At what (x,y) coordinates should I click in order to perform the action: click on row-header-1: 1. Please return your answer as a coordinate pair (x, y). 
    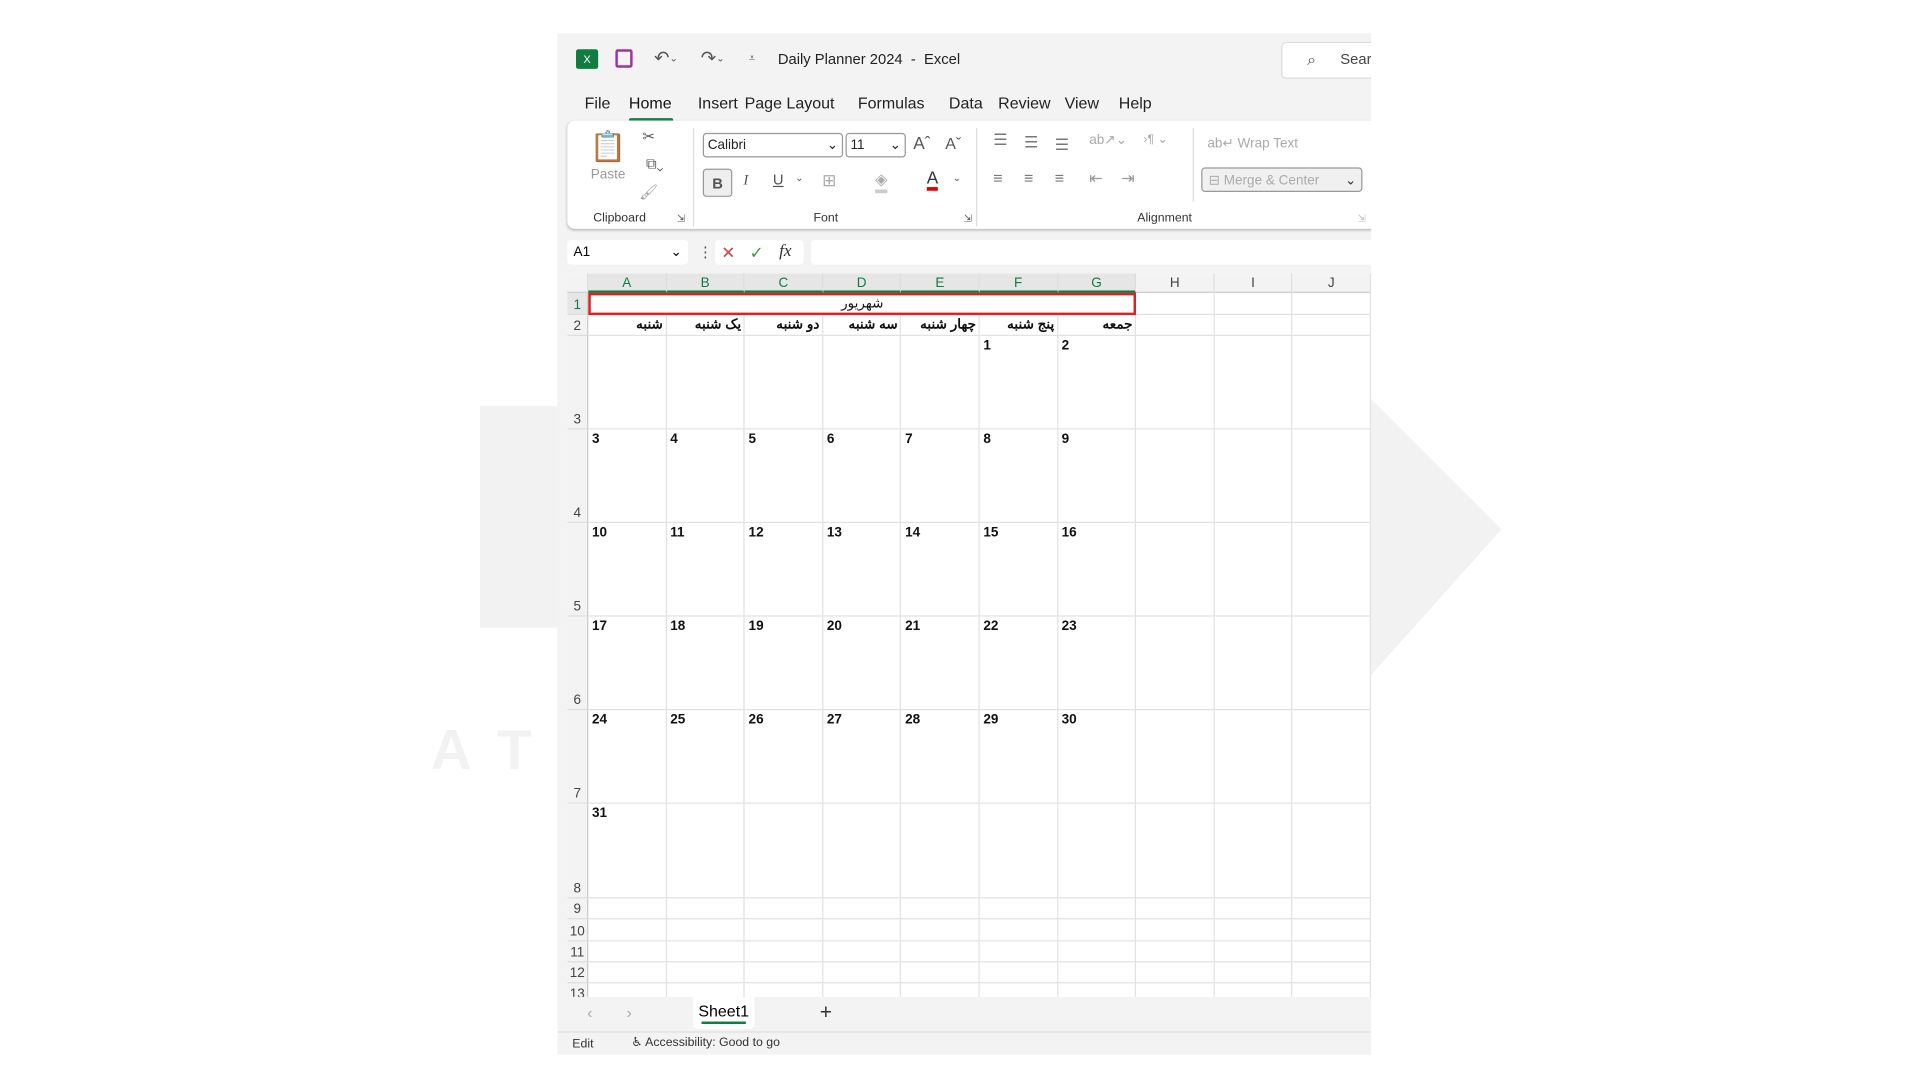
    Looking at the image, I should click on (578, 304).